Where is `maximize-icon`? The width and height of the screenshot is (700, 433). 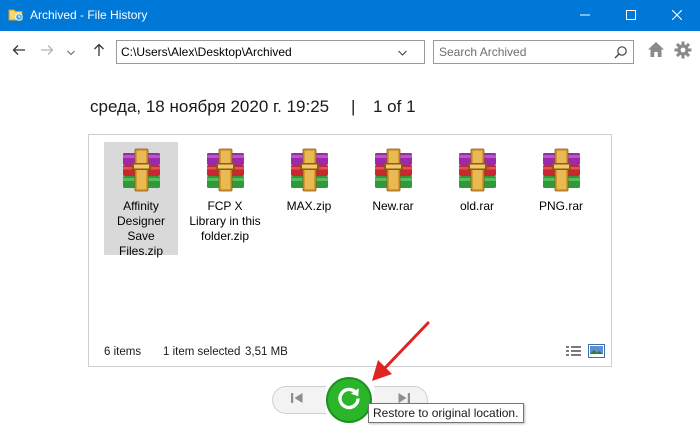 maximize-icon is located at coordinates (631, 16).